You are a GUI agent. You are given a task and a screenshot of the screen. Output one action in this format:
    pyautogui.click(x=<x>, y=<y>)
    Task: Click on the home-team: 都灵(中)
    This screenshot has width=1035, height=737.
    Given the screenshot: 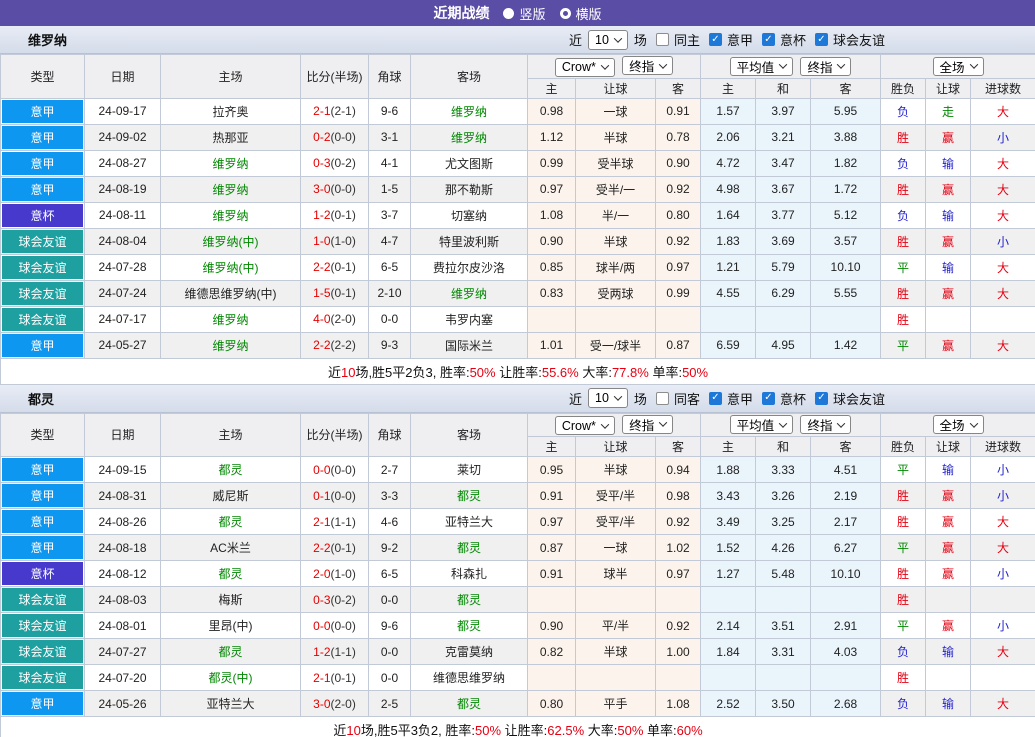 What is the action you would take?
    pyautogui.click(x=230, y=677)
    